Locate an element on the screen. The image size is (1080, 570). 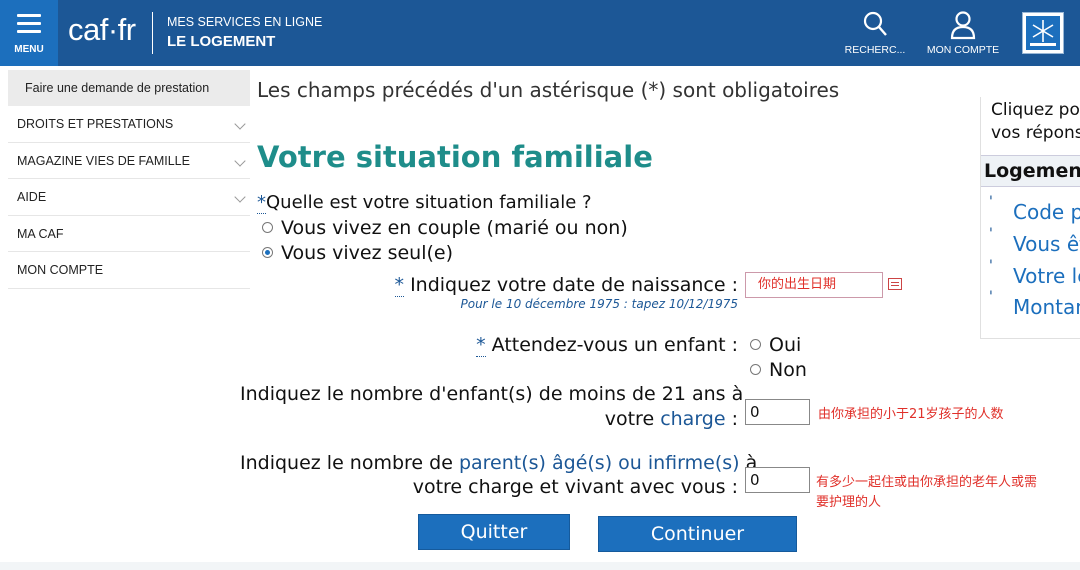
sidebar-item-droits: DROITS ET PRESTATIONS is located at coordinates (129, 124).